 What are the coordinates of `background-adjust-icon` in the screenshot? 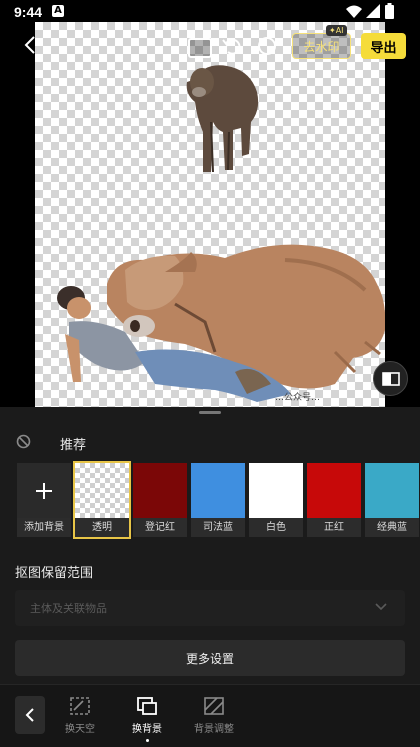 It's located at (214, 706).